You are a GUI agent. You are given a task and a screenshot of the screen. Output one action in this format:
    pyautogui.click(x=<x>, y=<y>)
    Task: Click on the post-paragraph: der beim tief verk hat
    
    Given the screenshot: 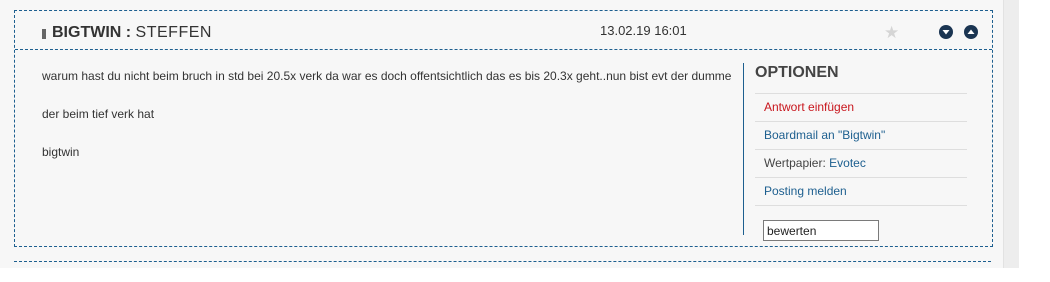 What is the action you would take?
    pyautogui.click(x=98, y=114)
    